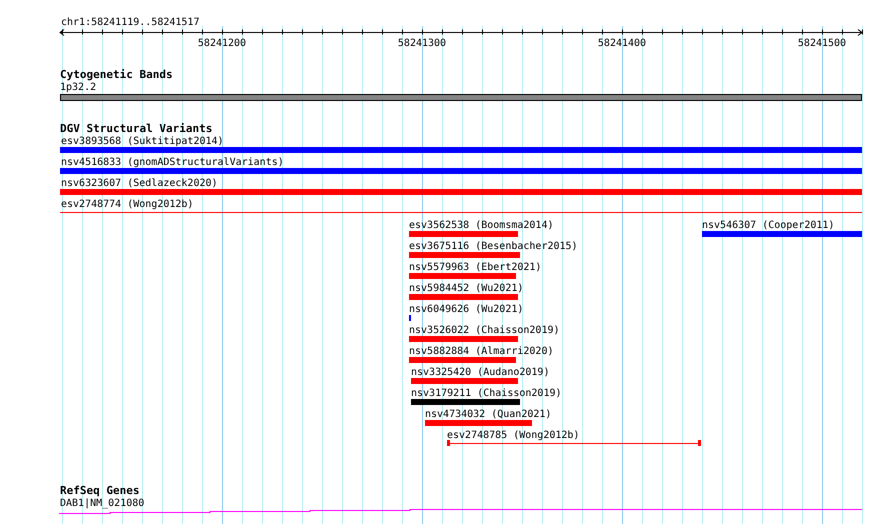 This screenshot has width=890, height=524. Describe the element at coordinates (822, 43) in the screenshot. I see `tick-label: 58241500` at that location.